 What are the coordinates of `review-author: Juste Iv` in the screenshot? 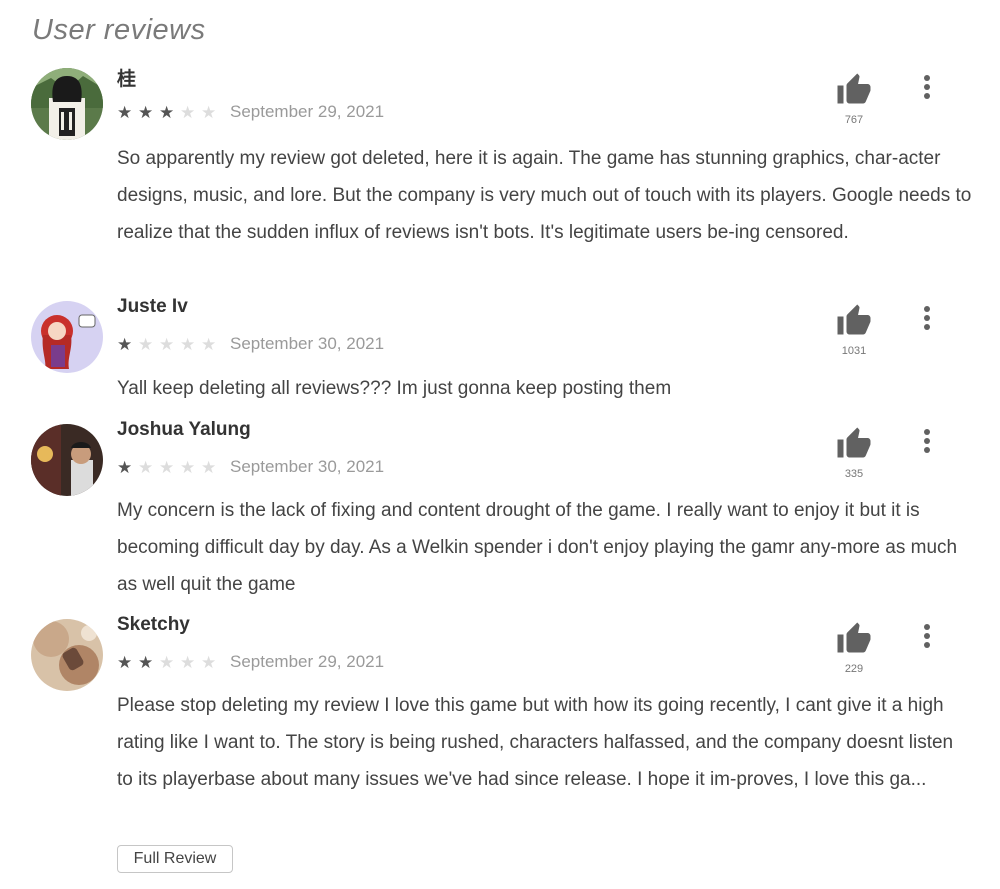 It's located at (152, 306).